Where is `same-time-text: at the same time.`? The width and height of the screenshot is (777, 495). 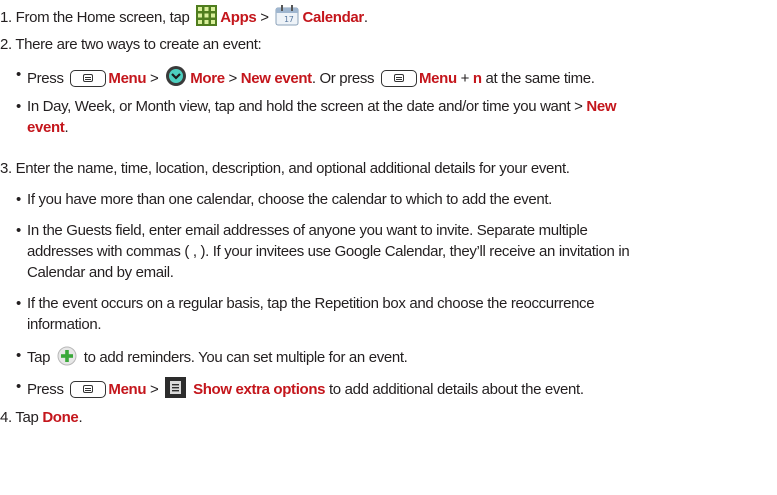 same-time-text: at the same time. is located at coordinates (540, 78).